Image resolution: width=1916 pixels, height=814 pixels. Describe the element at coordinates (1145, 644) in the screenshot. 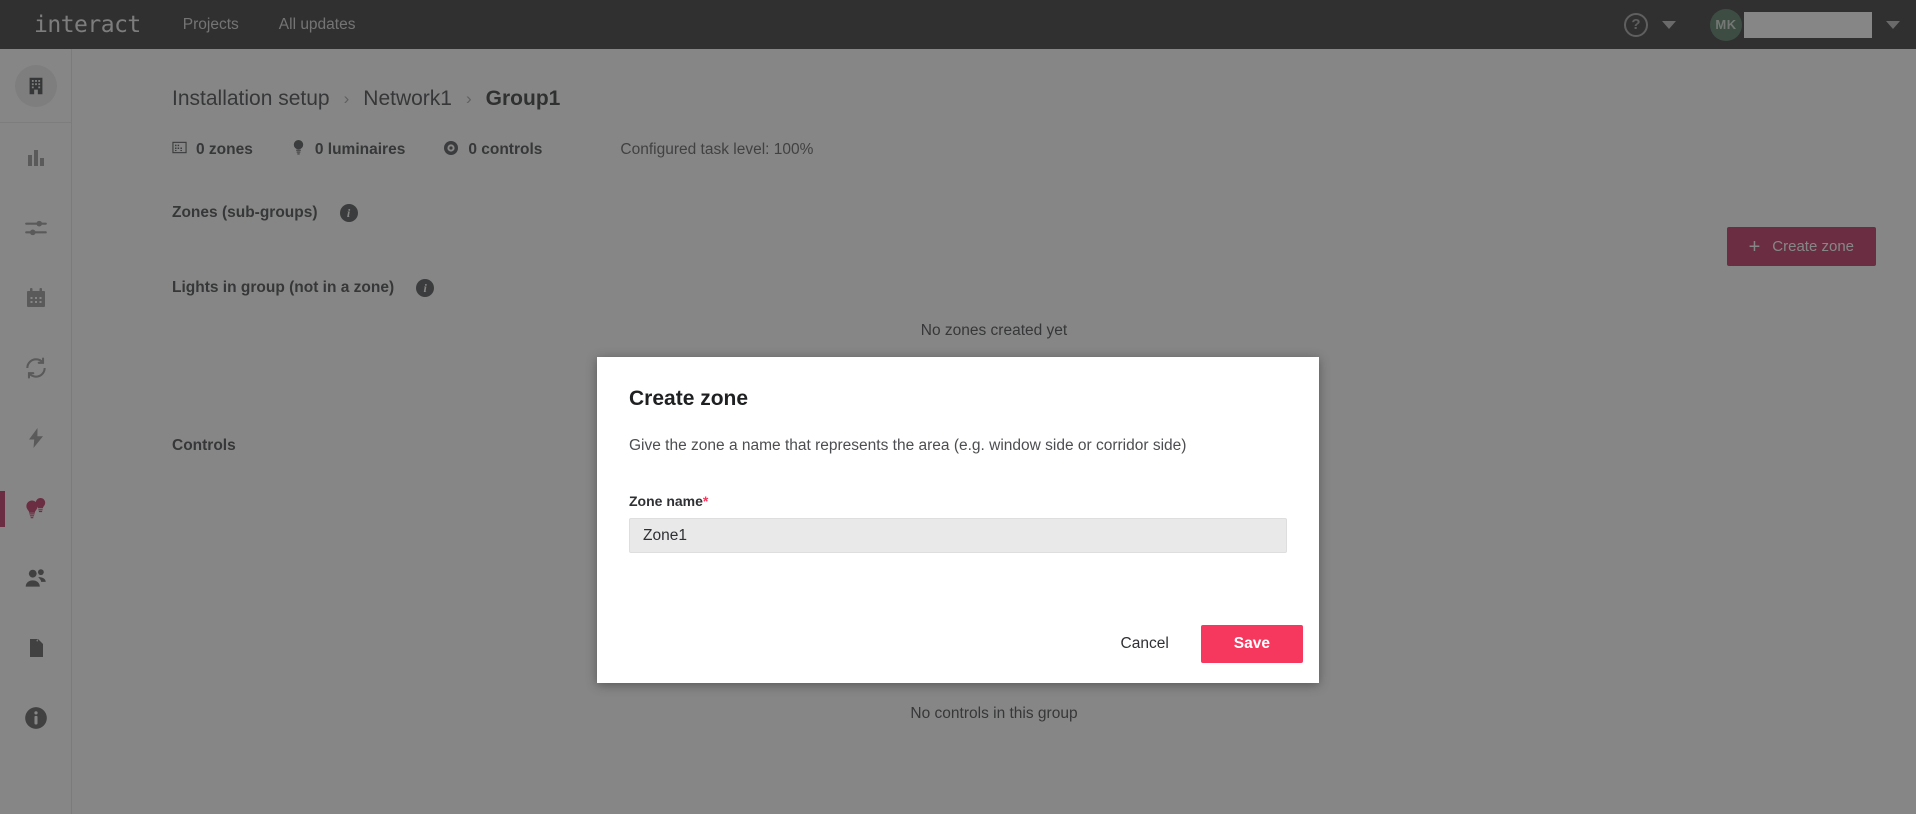

I see `cancel-button: Cancel` at that location.